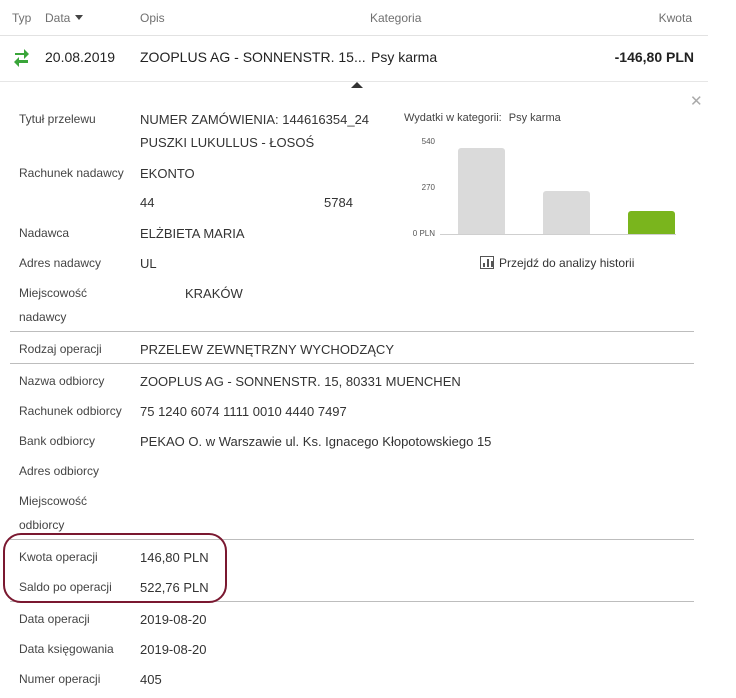 The height and width of the screenshot is (698, 736). Describe the element at coordinates (227, 142) in the screenshot. I see `title-value-line2: PUSZKI LUKULLUS - ŁOSOŚ` at that location.